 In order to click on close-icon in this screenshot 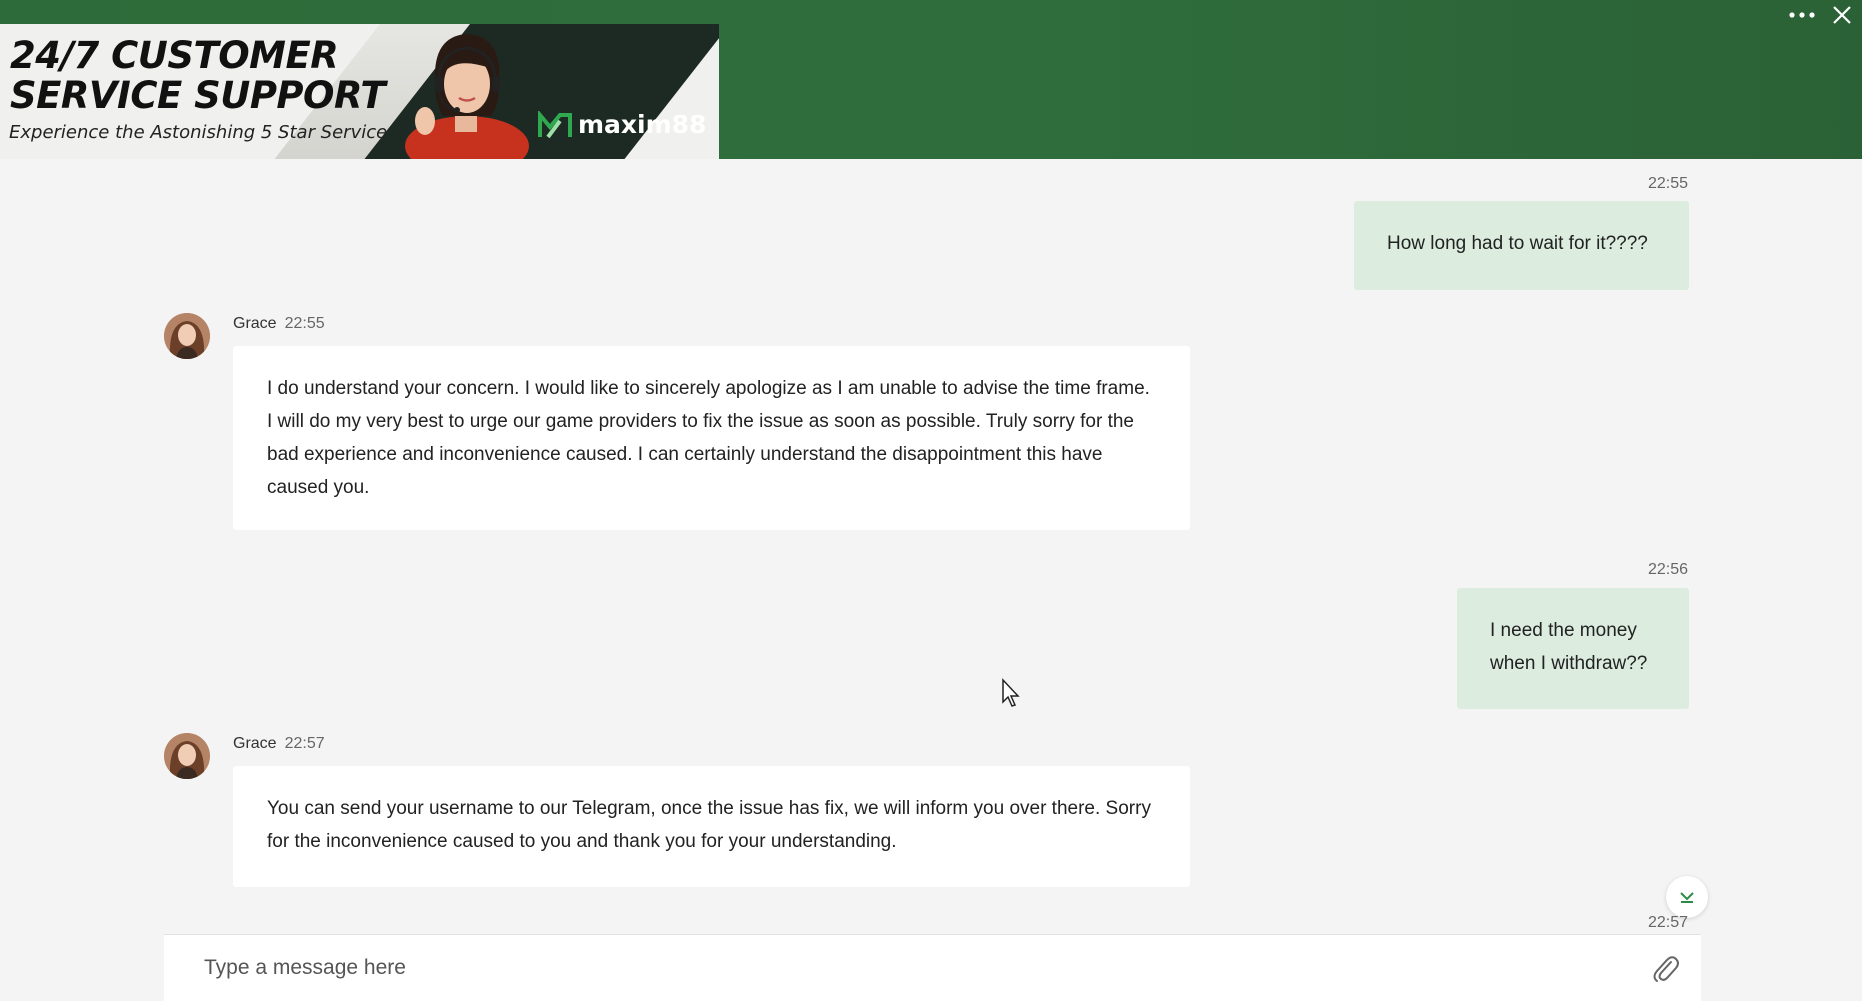, I will do `click(1842, 15)`.